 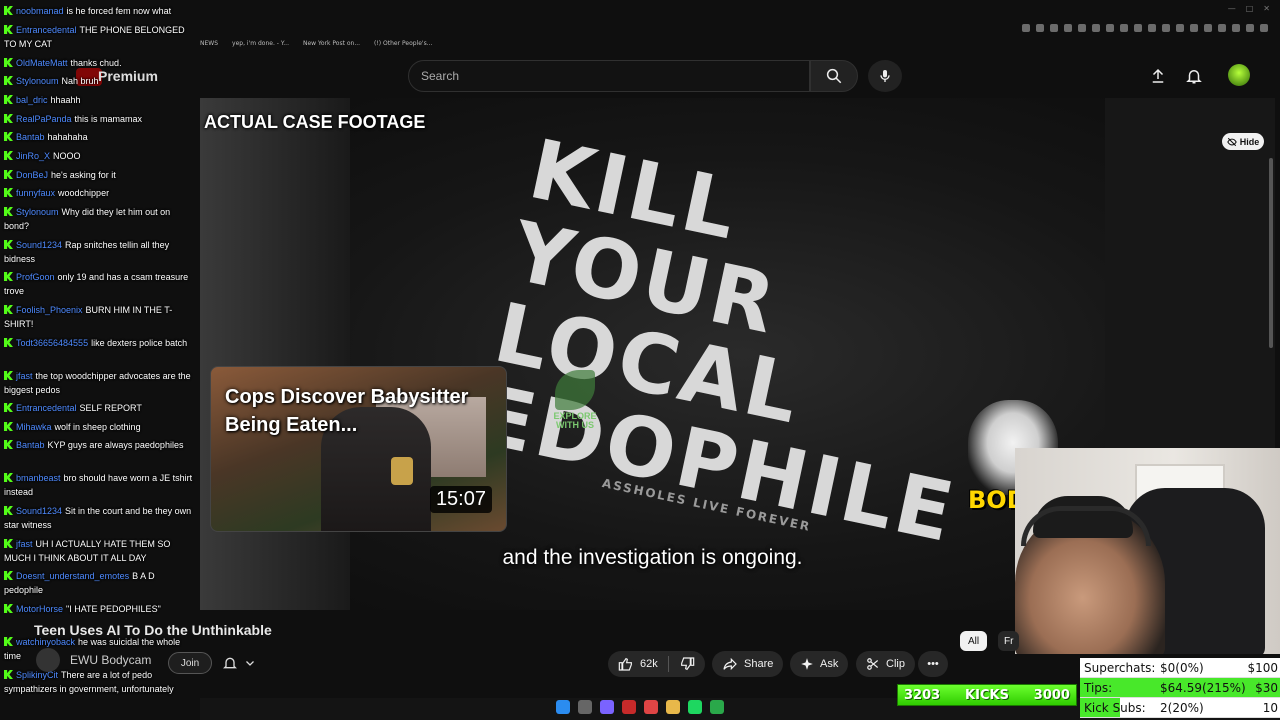 I want to click on more-actions-button: •••, so click(x=933, y=664).